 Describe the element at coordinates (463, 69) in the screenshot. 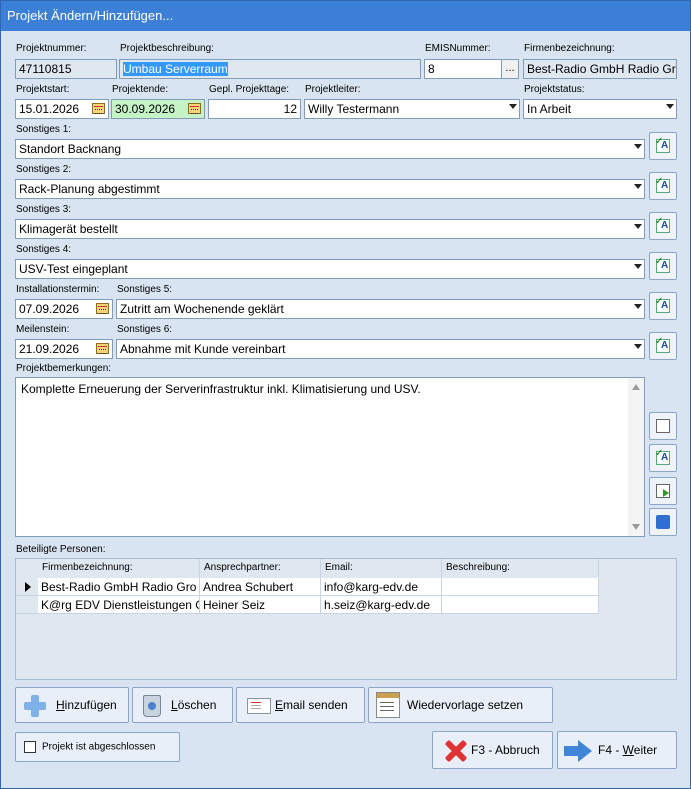

I see `emisnummer-field: 8` at that location.